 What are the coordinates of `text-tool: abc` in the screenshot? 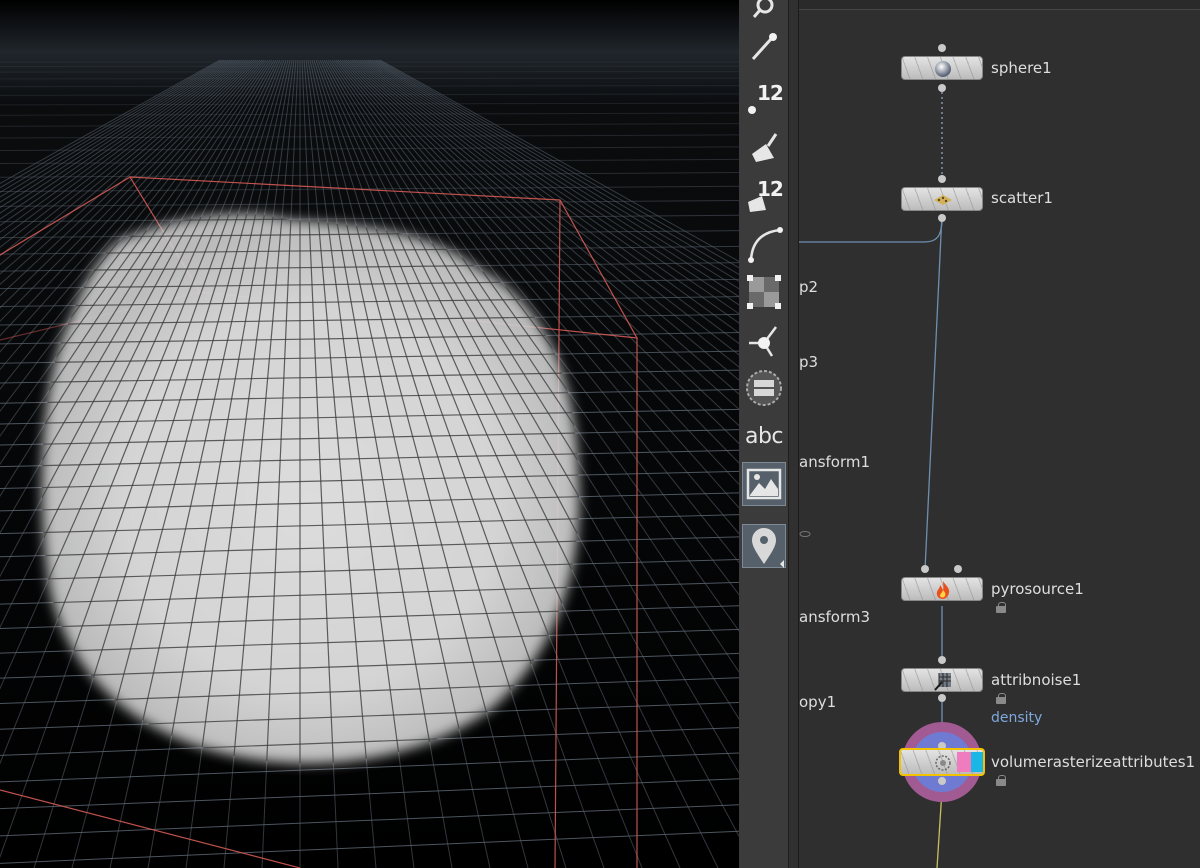 It's located at (764, 436).